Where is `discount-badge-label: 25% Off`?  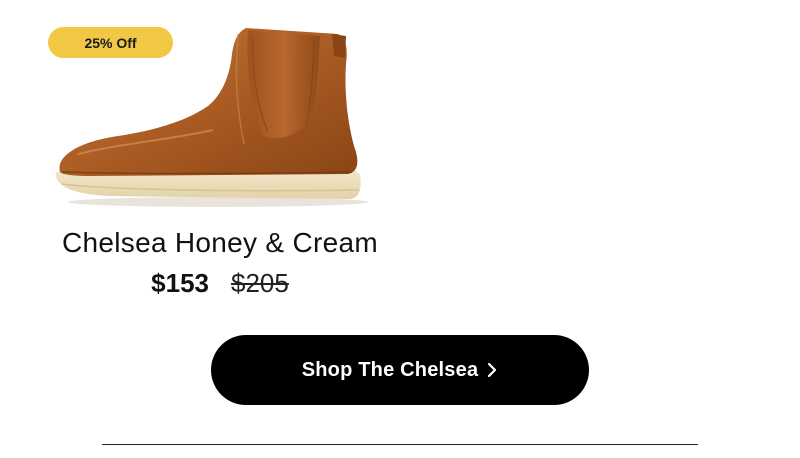 discount-badge-label: 25% Off is located at coordinates (110, 42).